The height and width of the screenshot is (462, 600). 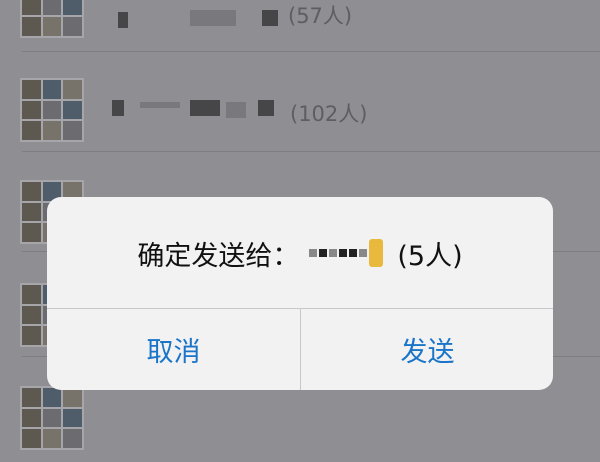 What do you see at coordinates (320, 16) in the screenshot?
I see `member-count: (57人)` at bounding box center [320, 16].